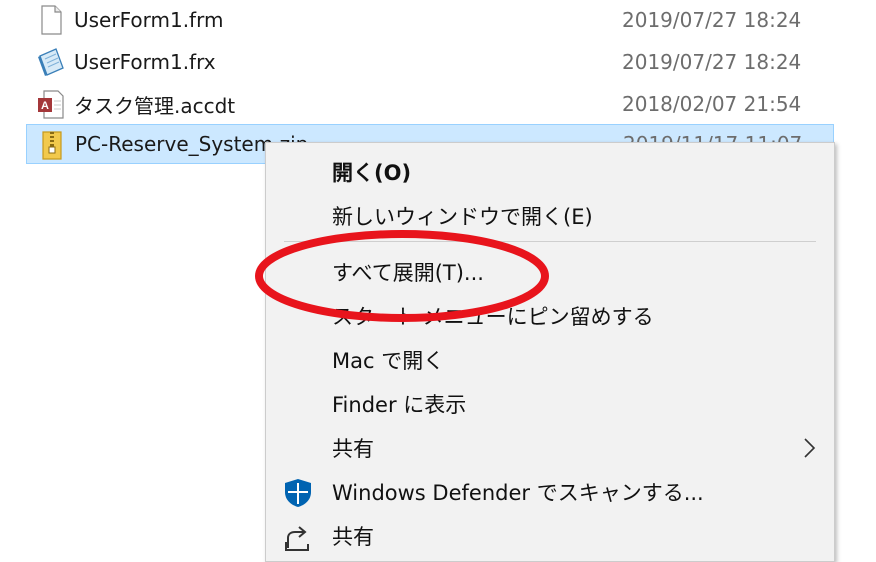  What do you see at coordinates (550, 536) in the screenshot?
I see `menu-item-share-2: 共有` at bounding box center [550, 536].